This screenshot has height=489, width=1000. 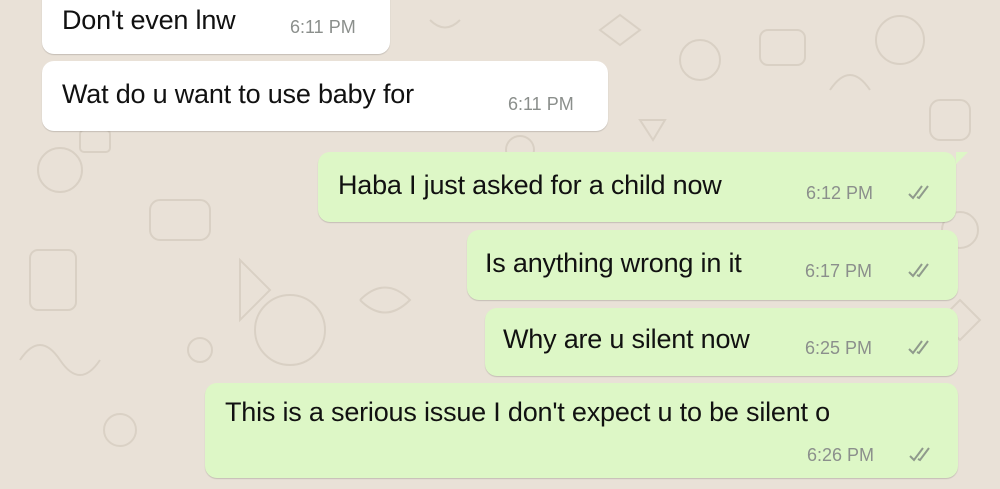 I want to click on incoming-message-bubble: Don't even lnw 6:11 PM, so click(x=216, y=27).